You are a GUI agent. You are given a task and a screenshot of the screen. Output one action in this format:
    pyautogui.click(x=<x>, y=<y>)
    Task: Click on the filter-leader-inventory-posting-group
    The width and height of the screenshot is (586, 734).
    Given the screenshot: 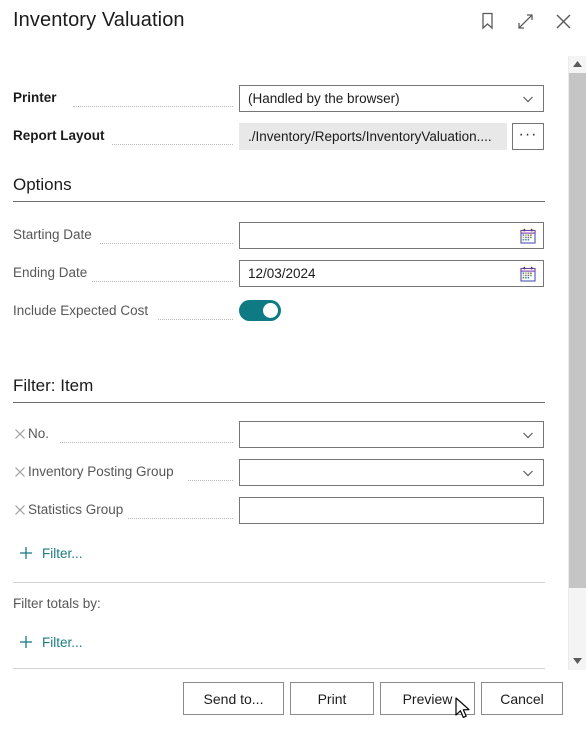 What is the action you would take?
    pyautogui.click(x=210, y=480)
    